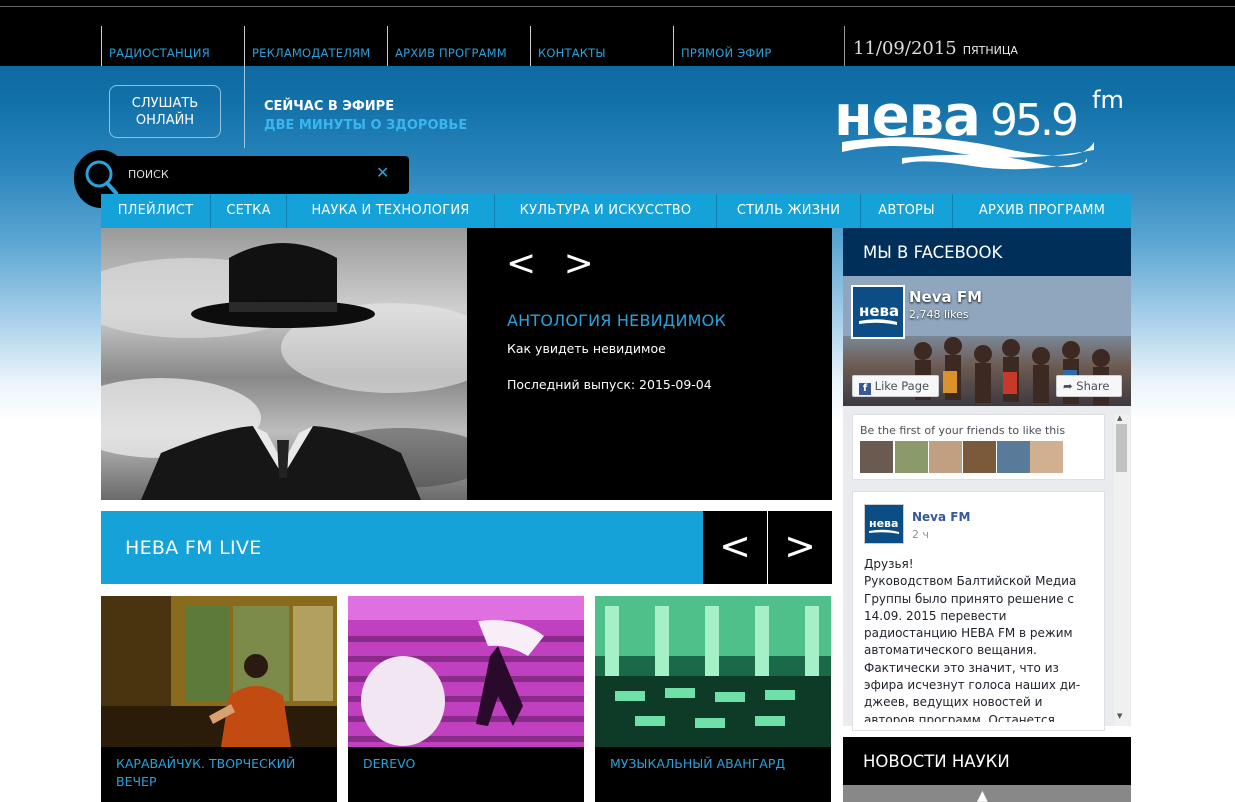  Describe the element at coordinates (982, 795) in the screenshot. I see `chevron-up-icon: ▲` at that location.